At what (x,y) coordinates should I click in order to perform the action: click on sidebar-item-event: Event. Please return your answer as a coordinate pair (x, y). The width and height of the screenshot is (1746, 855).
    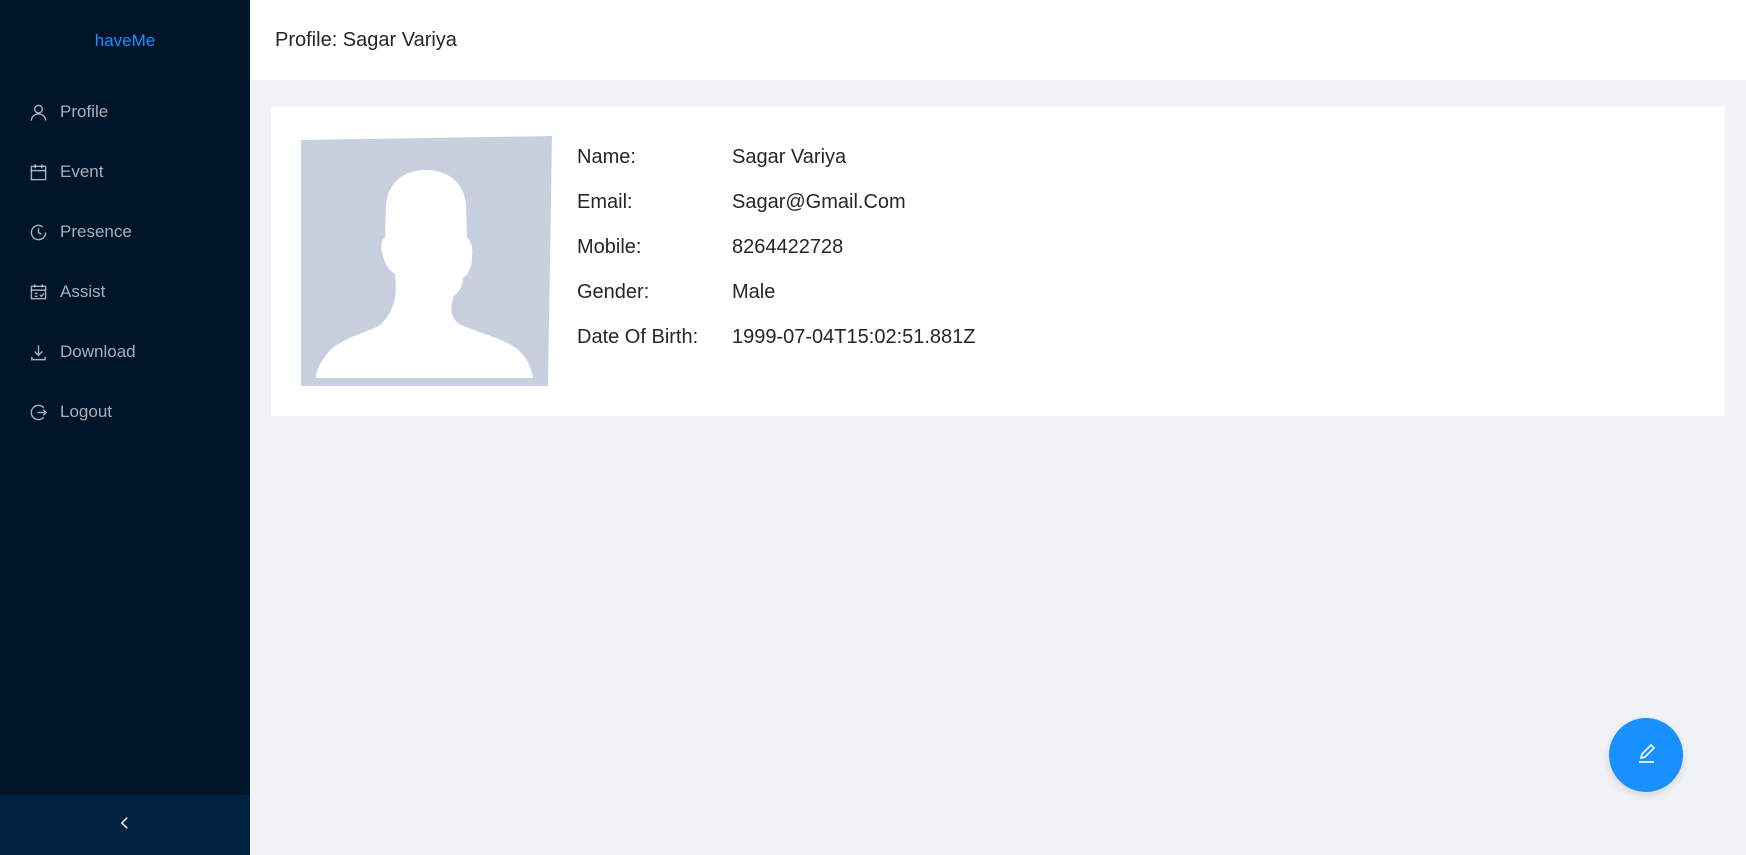
    Looking at the image, I should click on (125, 172).